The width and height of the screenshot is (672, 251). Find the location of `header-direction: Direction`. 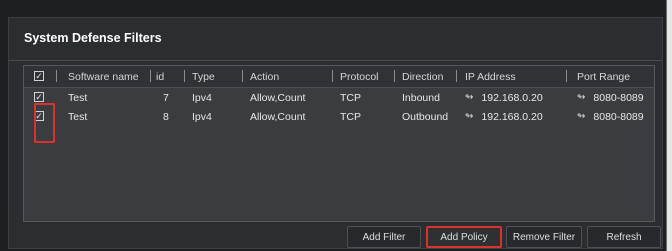

header-direction: Direction is located at coordinates (422, 76).